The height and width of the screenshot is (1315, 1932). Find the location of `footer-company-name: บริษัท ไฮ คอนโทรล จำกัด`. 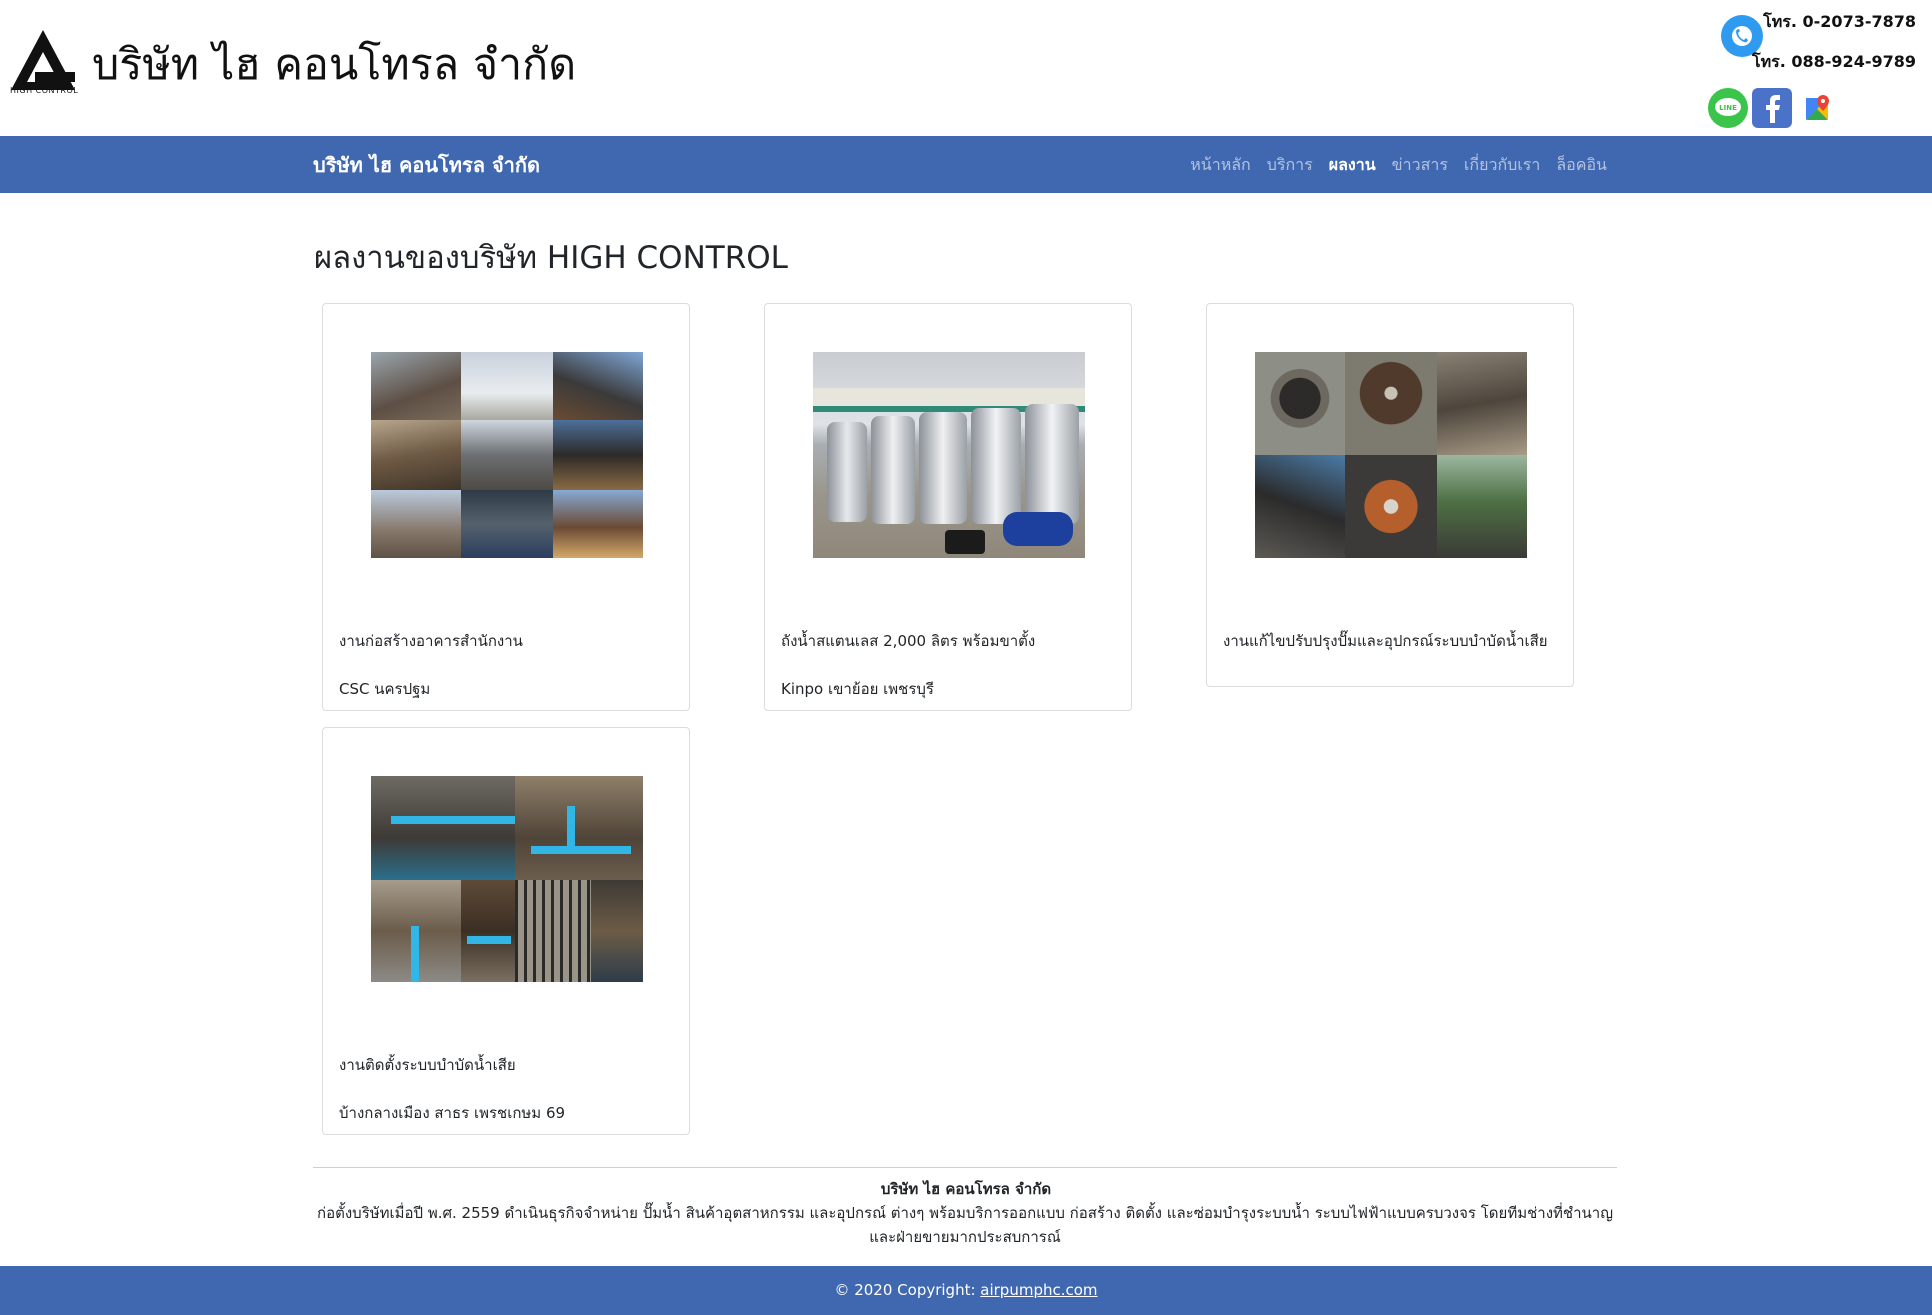

footer-company-name: บริษัท ไฮ คอนโทรล จำกัด is located at coordinates (966, 1189).